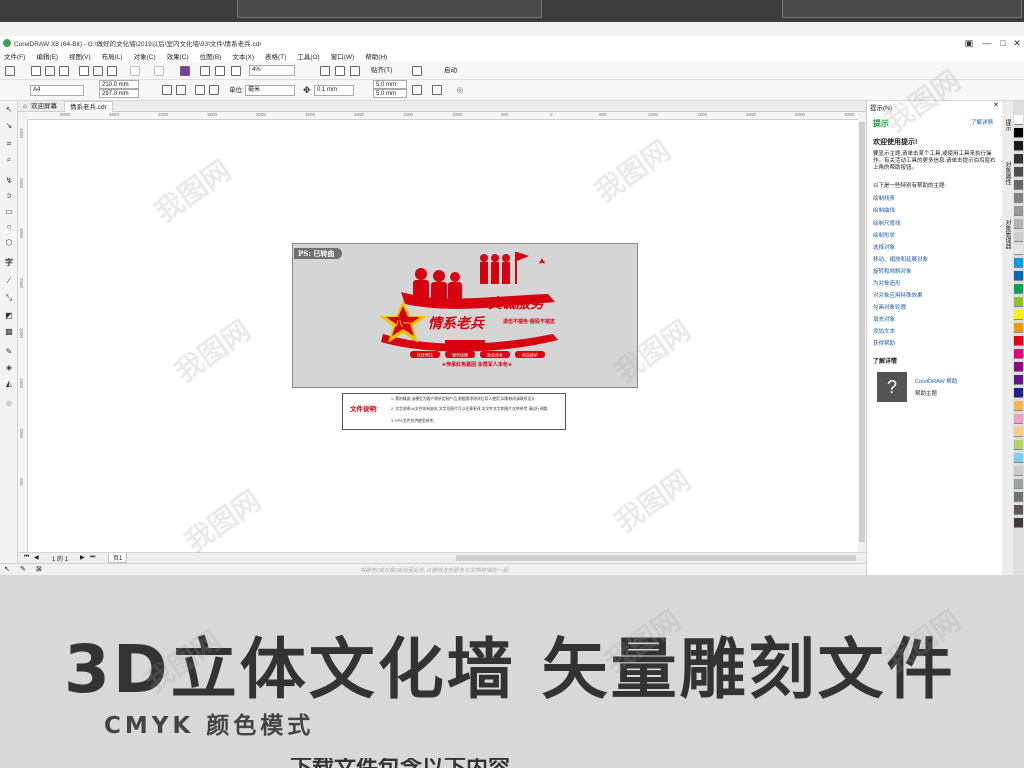 The width and height of the screenshot is (1024, 768). What do you see at coordinates (9, 316) in the screenshot?
I see `drop-shadow-icon: ◩` at bounding box center [9, 316].